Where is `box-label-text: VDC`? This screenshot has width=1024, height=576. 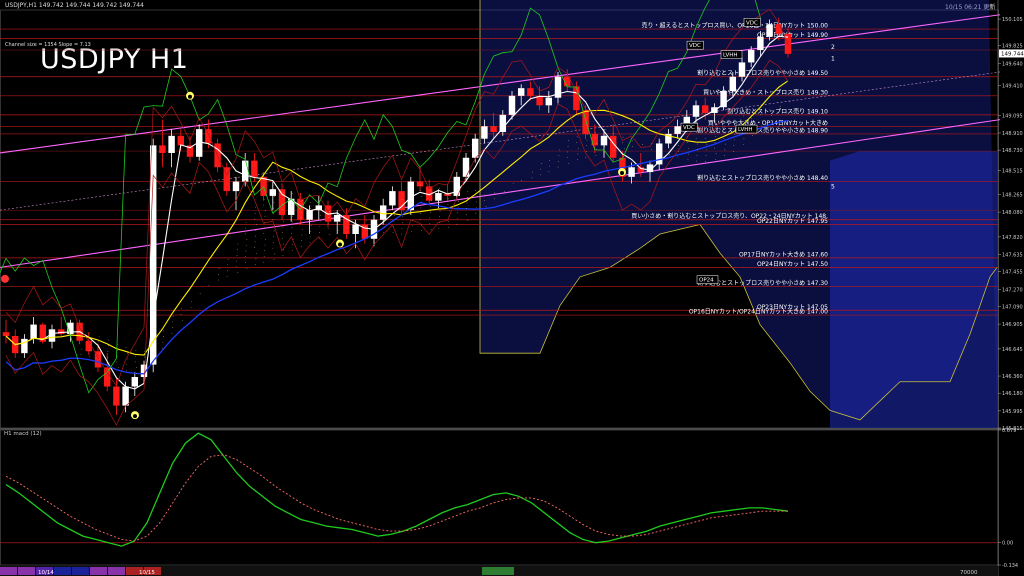
box-label-text: VDC is located at coordinates (752, 23).